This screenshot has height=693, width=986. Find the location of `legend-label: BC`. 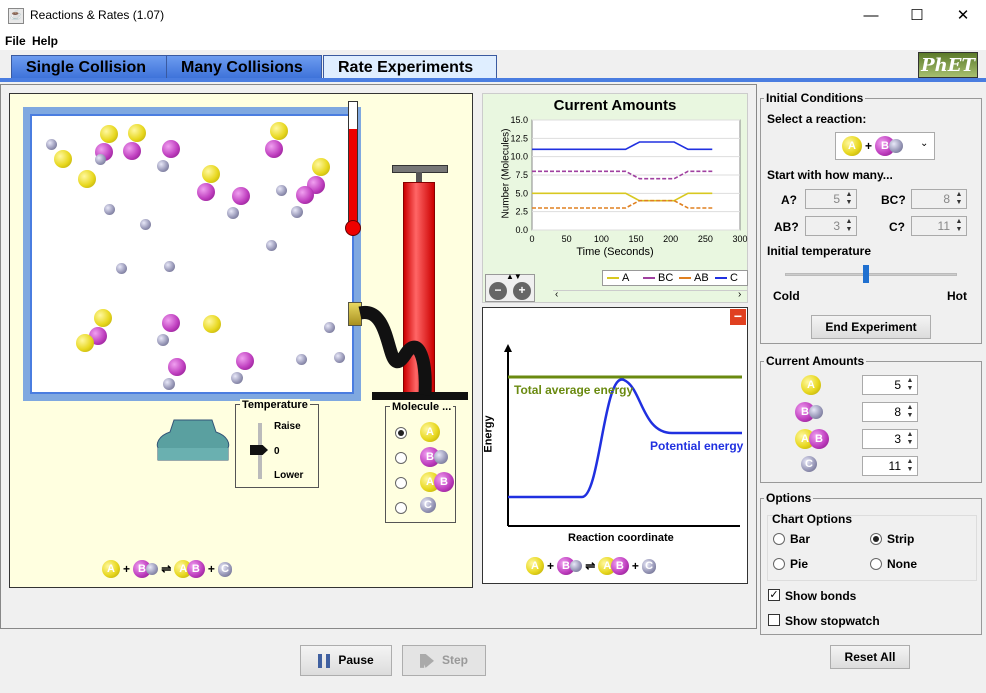

legend-label: BC is located at coordinates (666, 278).